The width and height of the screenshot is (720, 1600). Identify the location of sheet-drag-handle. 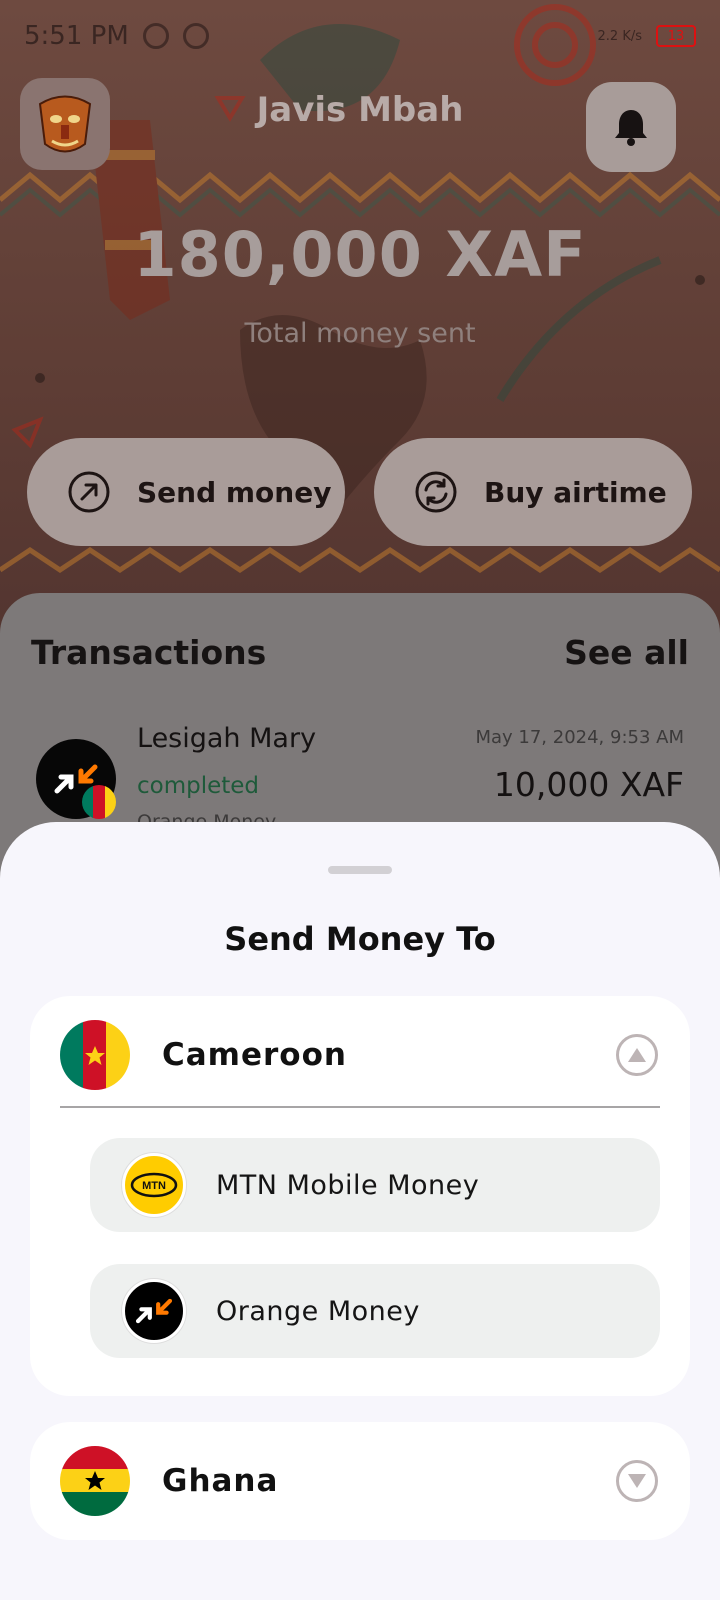
(360, 870).